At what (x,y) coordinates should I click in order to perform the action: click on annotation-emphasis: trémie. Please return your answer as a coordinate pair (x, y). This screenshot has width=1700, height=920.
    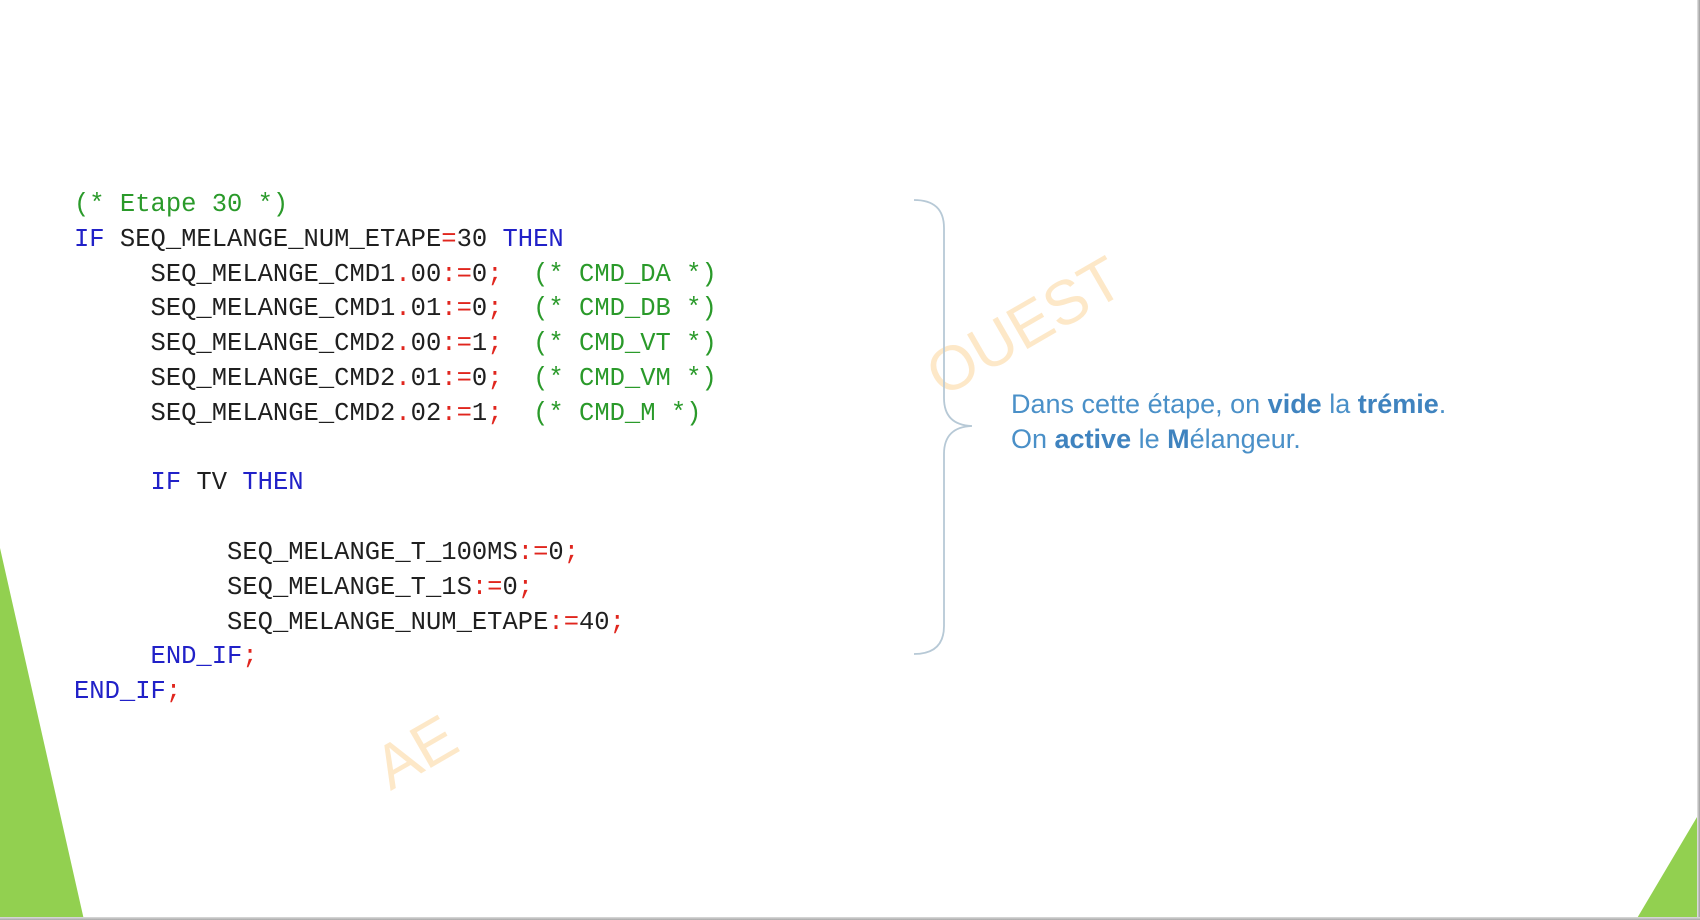
    Looking at the image, I should click on (1398, 404).